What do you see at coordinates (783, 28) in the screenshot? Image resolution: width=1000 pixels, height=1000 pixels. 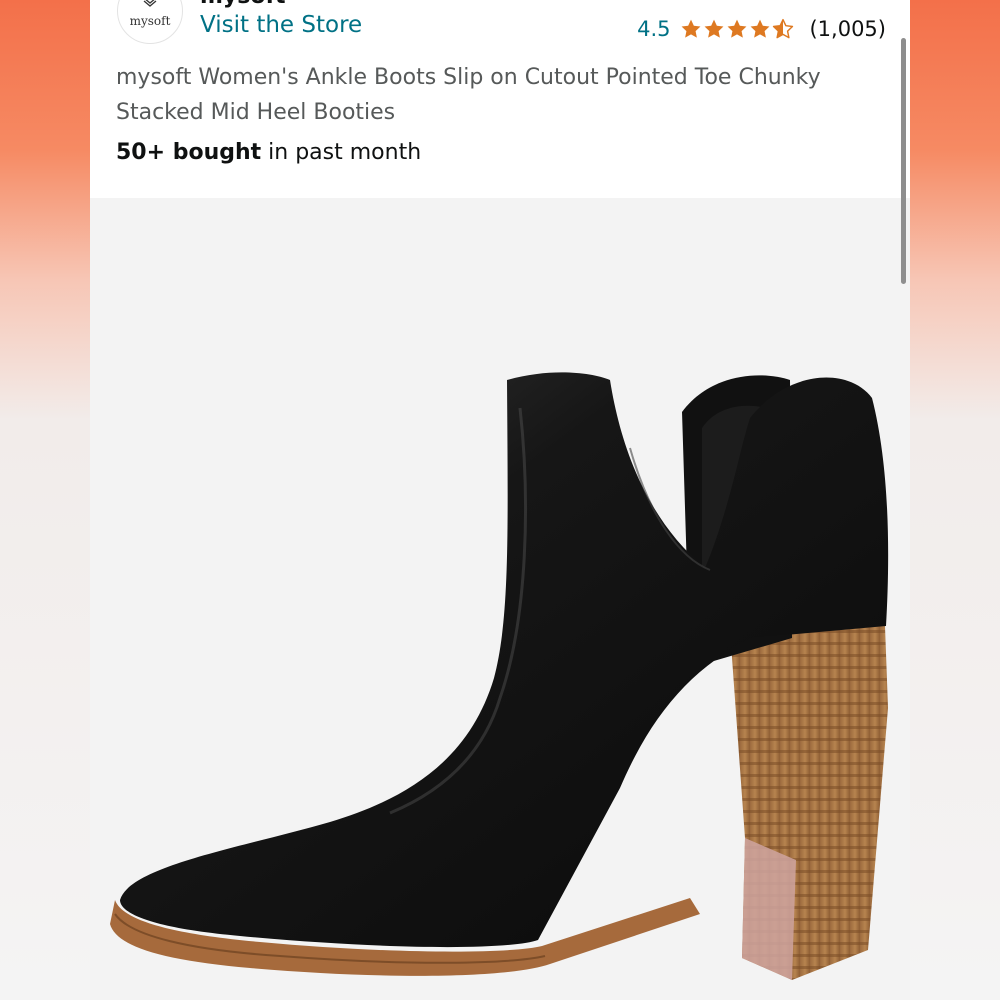 I see `star-half-icon` at bounding box center [783, 28].